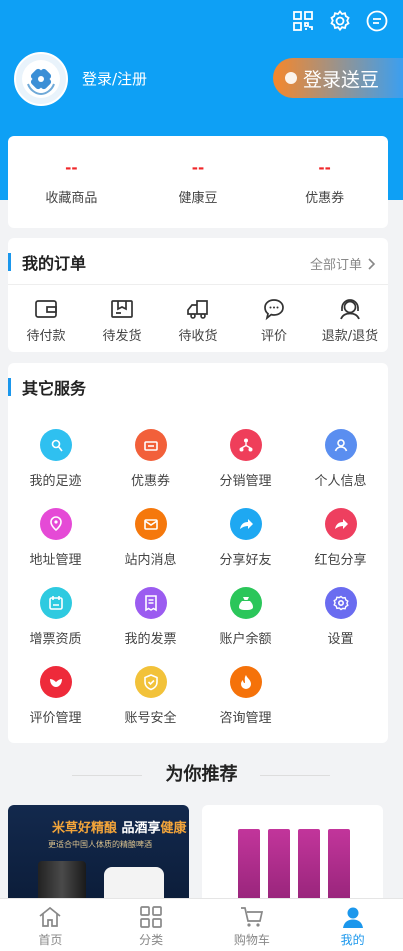 Image resolution: width=403 pixels, height=951 pixels. I want to click on service-coupon: 优惠券, so click(150, 457).